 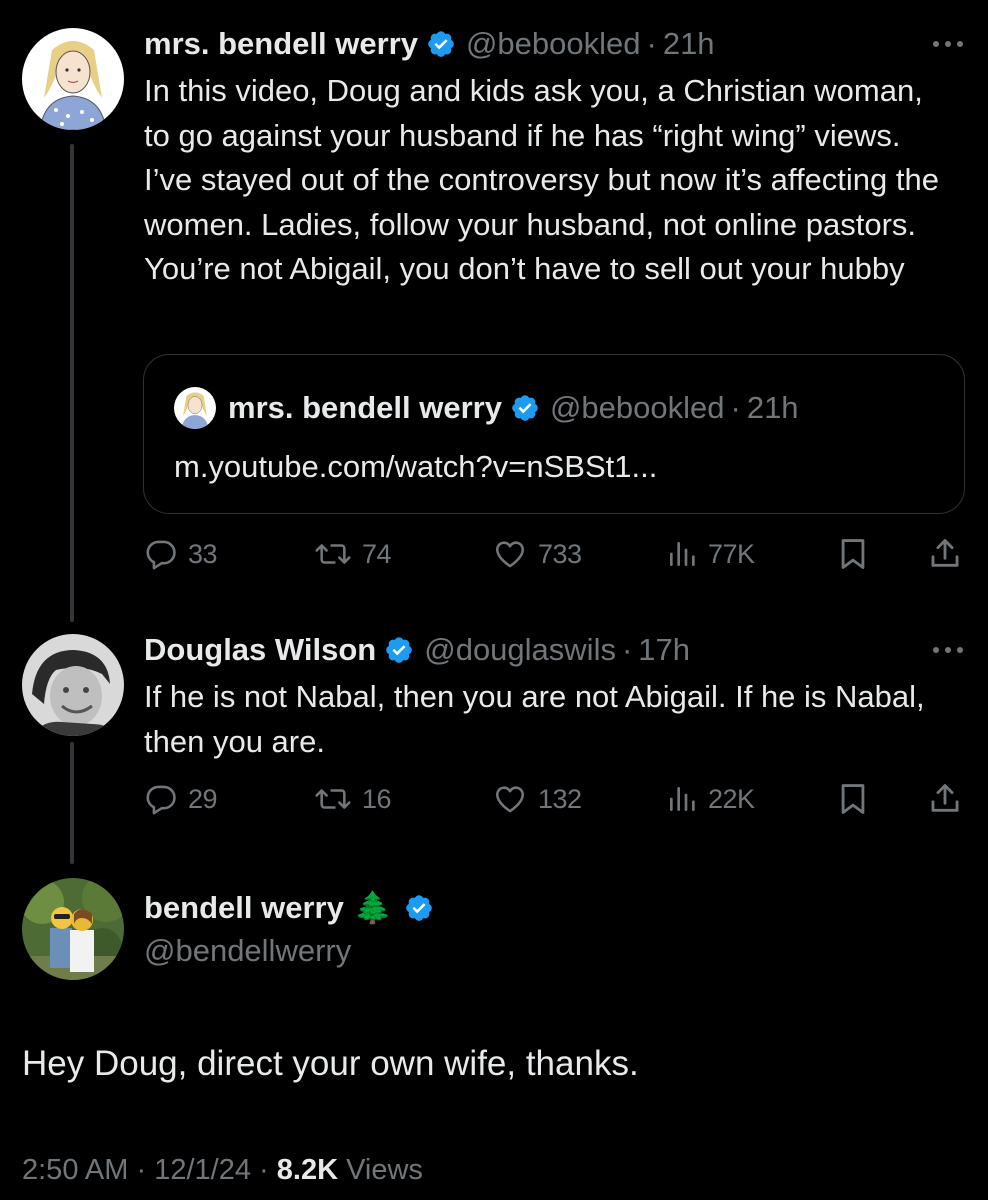 I want to click on quote-header: mrs. bendell werry @bebookled · 21h, so click(x=486, y=408).